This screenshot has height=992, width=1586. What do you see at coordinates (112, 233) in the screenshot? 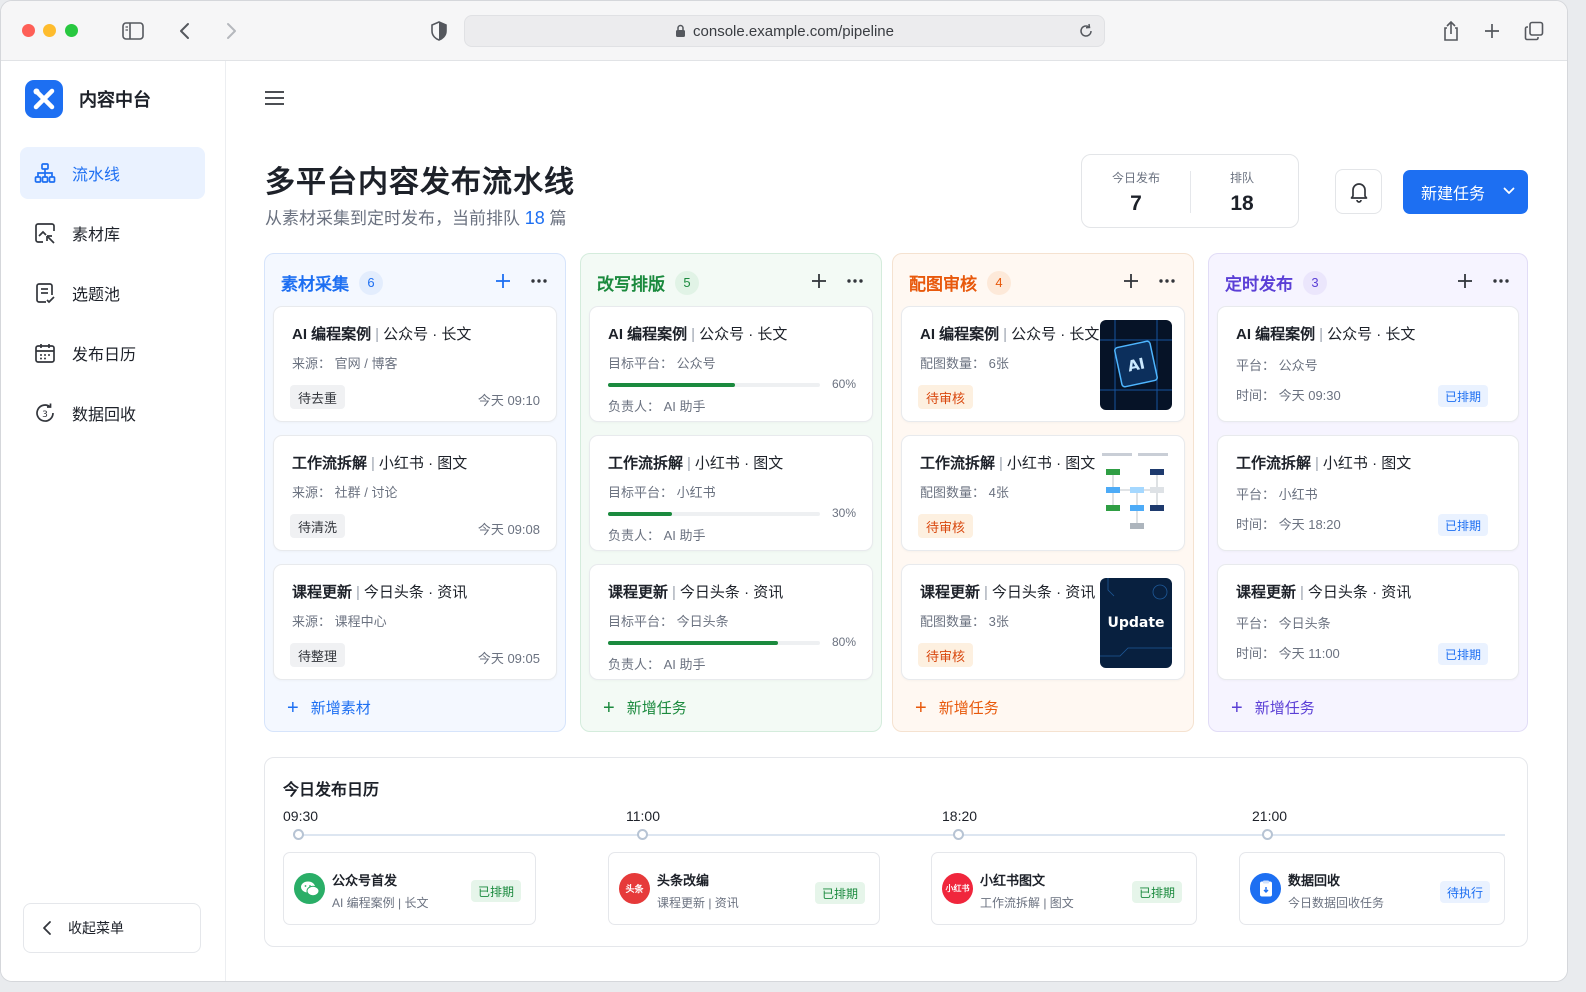
I see `sidebar-item-materials: 素材库` at bounding box center [112, 233].